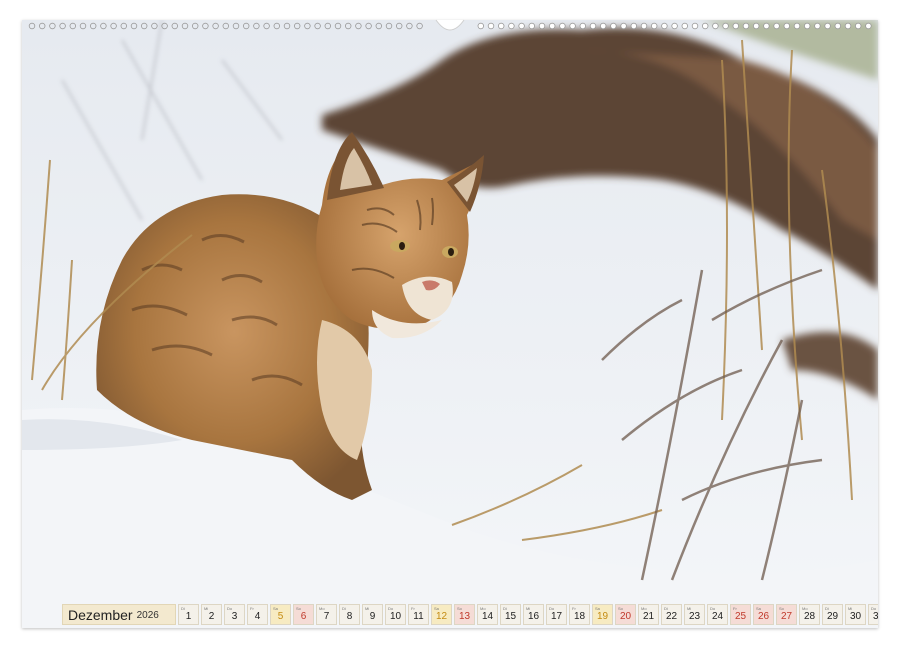 Image resolution: width=899 pixels, height=648 pixels. I want to click on day-number: 24, so click(717, 616).